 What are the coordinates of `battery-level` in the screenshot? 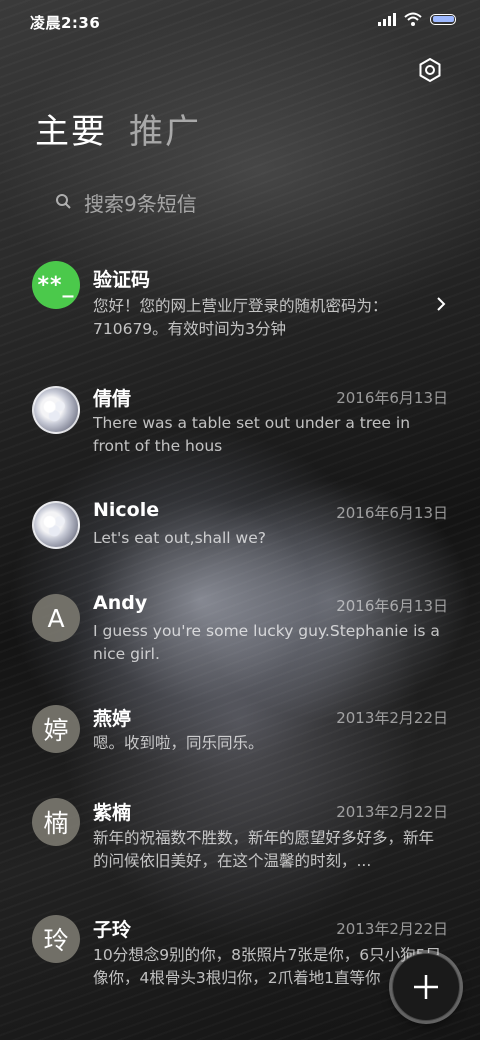 It's located at (443, 19).